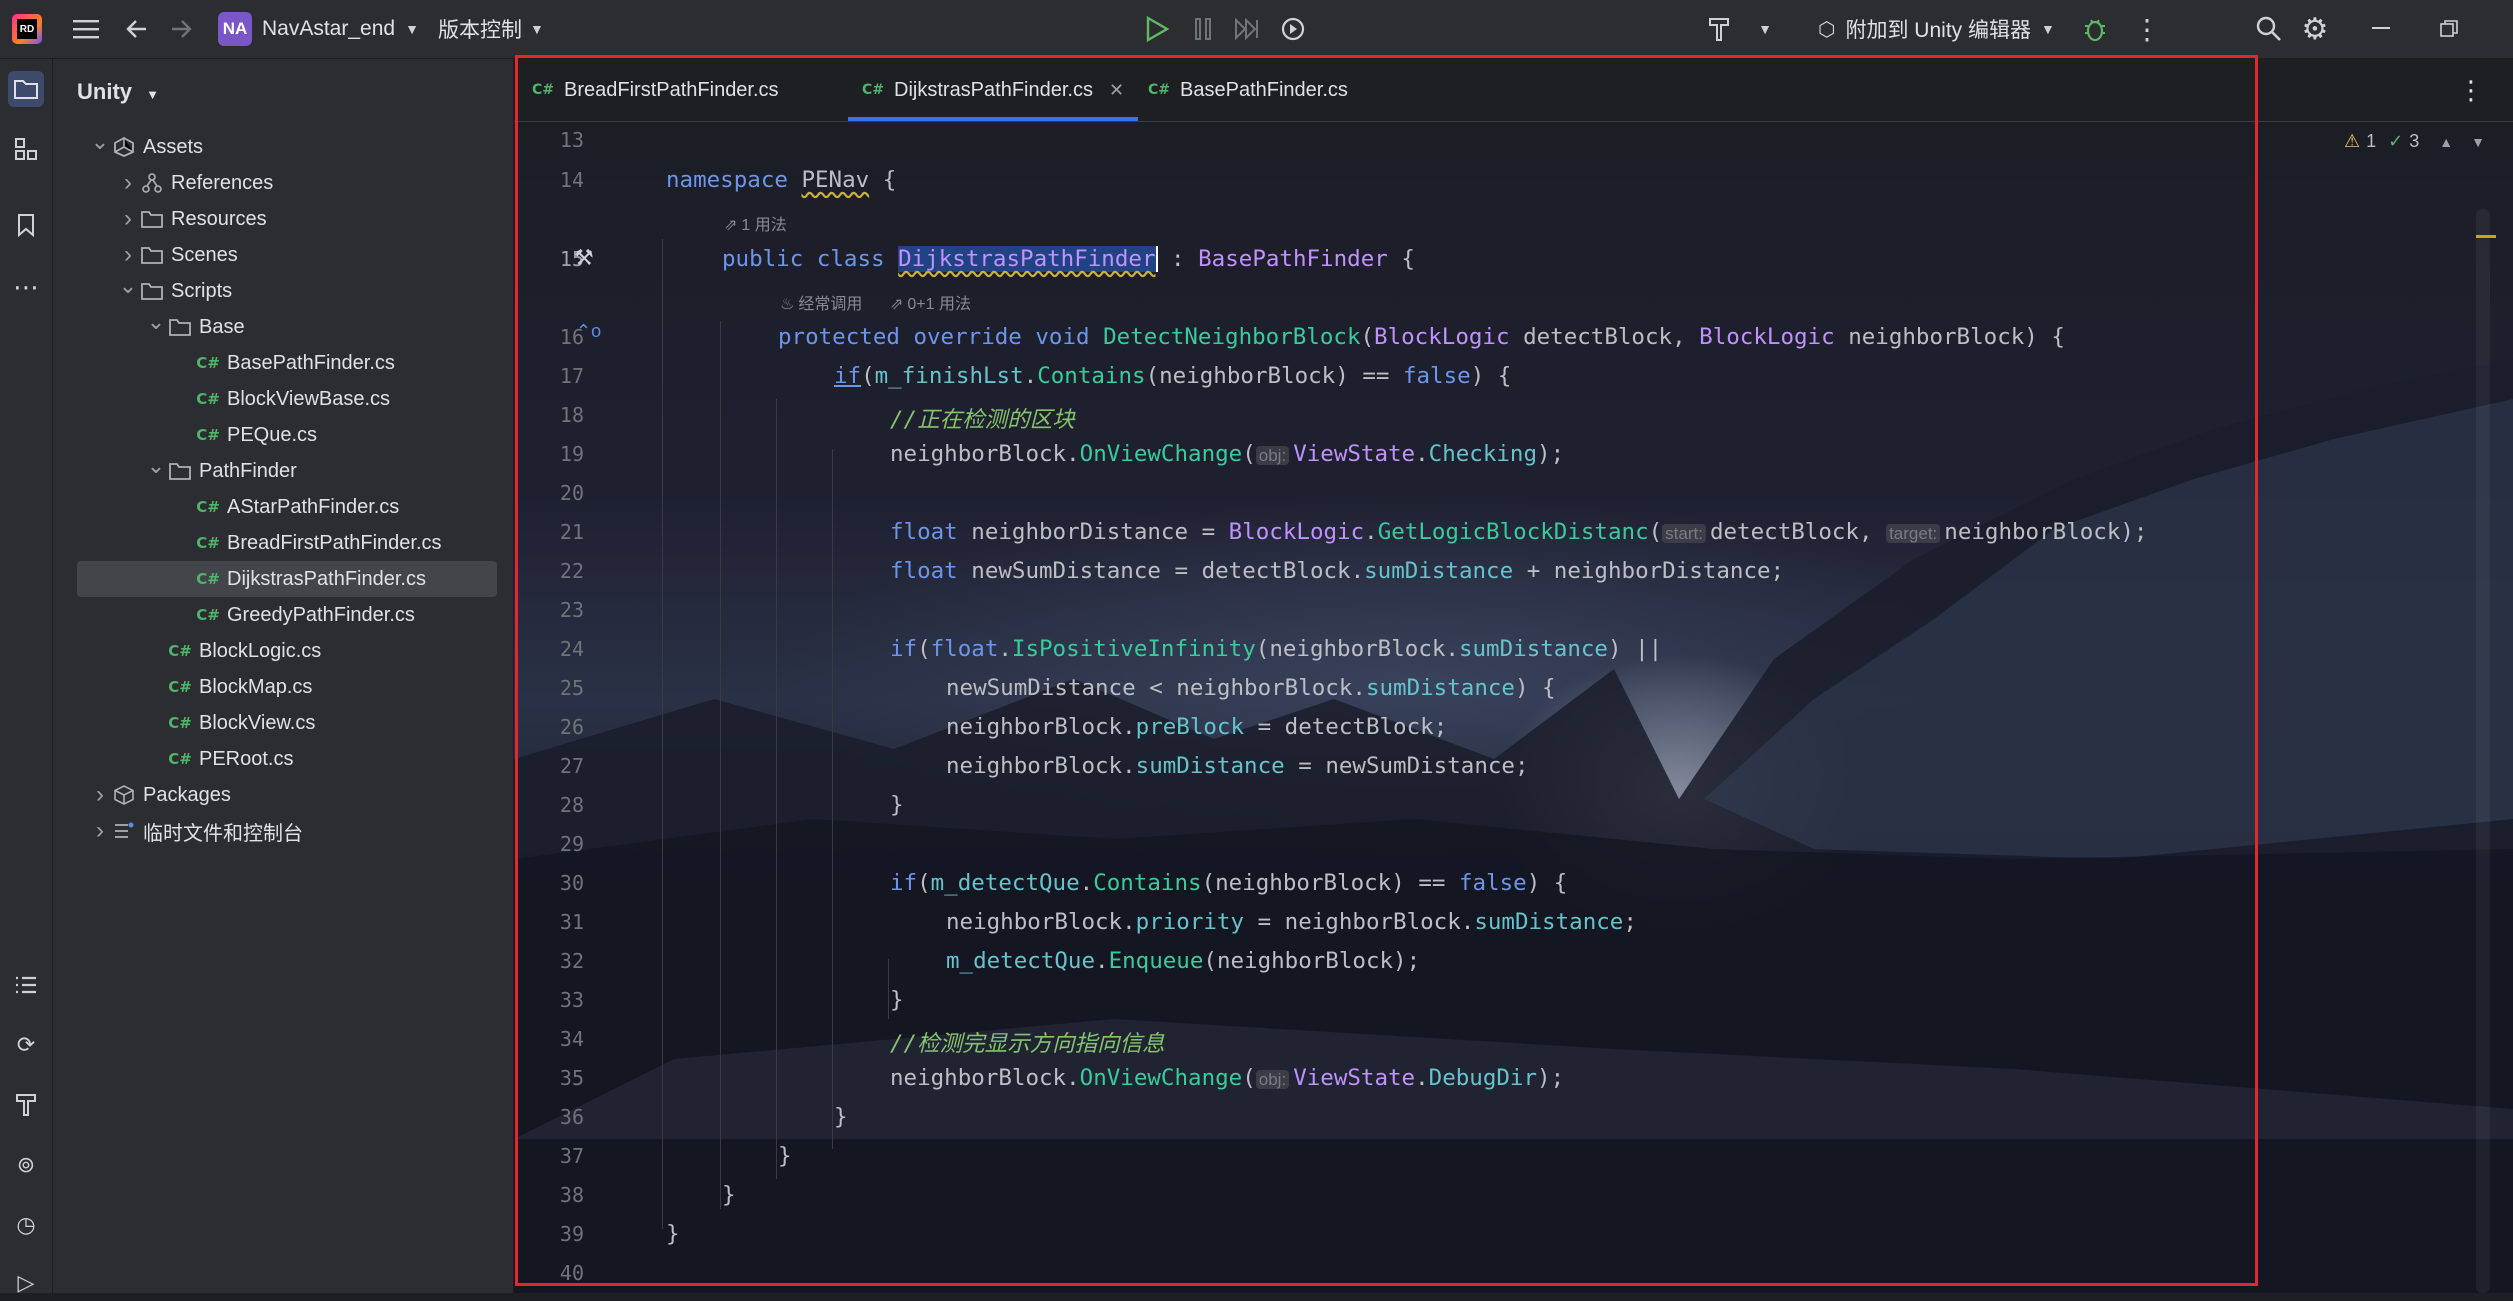 Image resolution: width=2513 pixels, height=1301 pixels. I want to click on code-vision-hint: ⇗ 0+1 用法, so click(930, 302).